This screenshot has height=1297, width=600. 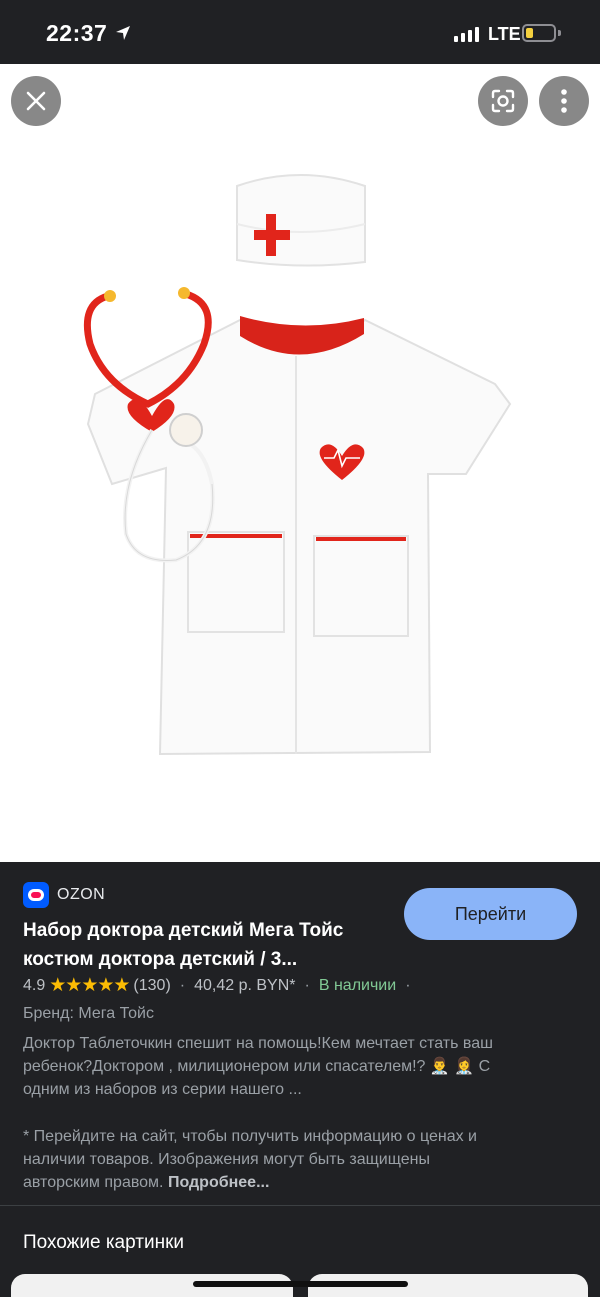 I want to click on more-options-button, so click(x=564, y=101).